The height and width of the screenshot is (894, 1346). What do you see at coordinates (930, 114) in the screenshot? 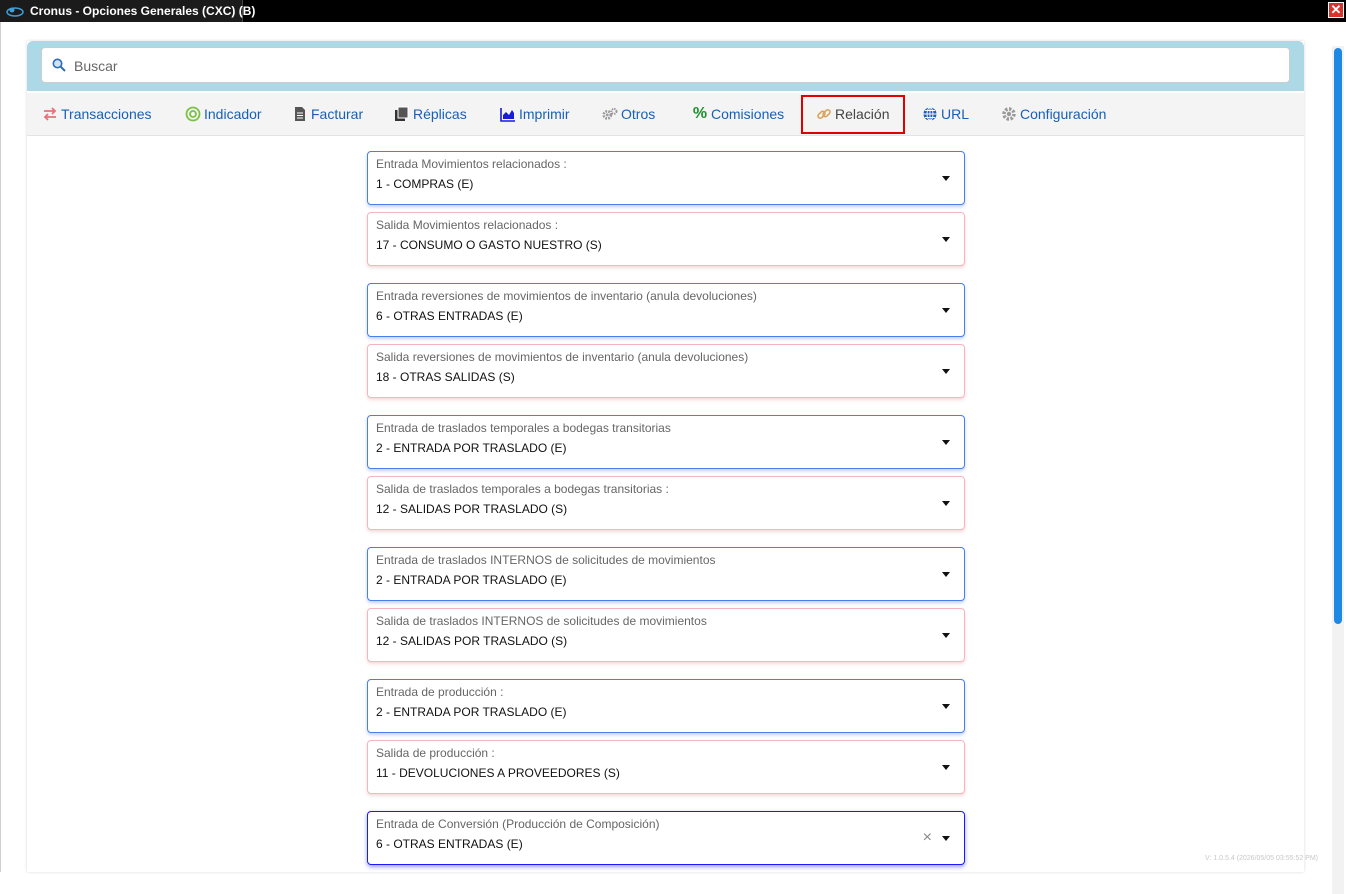
I see `globe-icon` at bounding box center [930, 114].